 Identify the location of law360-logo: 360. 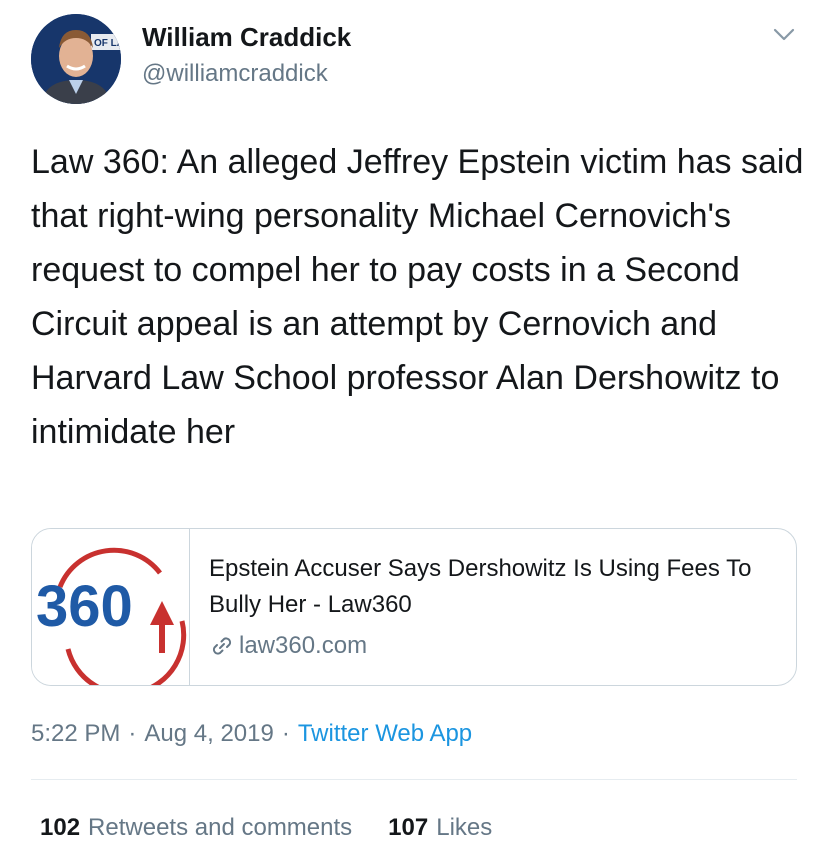
(111, 616).